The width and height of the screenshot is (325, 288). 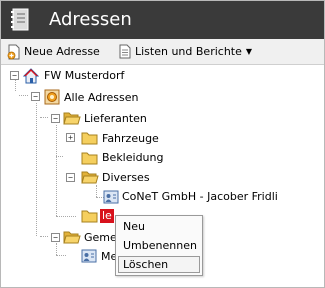 I want to click on context-menu: Neu Umbenennen Löschen, so click(x=159, y=245).